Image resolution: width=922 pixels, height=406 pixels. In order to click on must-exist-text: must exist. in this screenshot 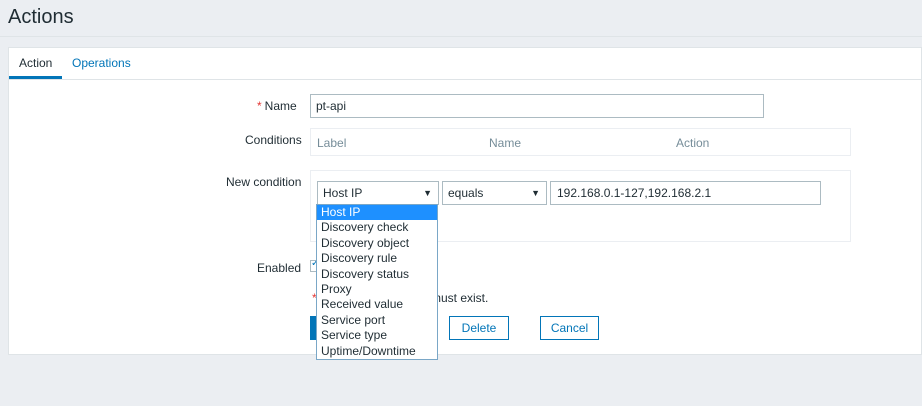, I will do `click(460, 298)`.